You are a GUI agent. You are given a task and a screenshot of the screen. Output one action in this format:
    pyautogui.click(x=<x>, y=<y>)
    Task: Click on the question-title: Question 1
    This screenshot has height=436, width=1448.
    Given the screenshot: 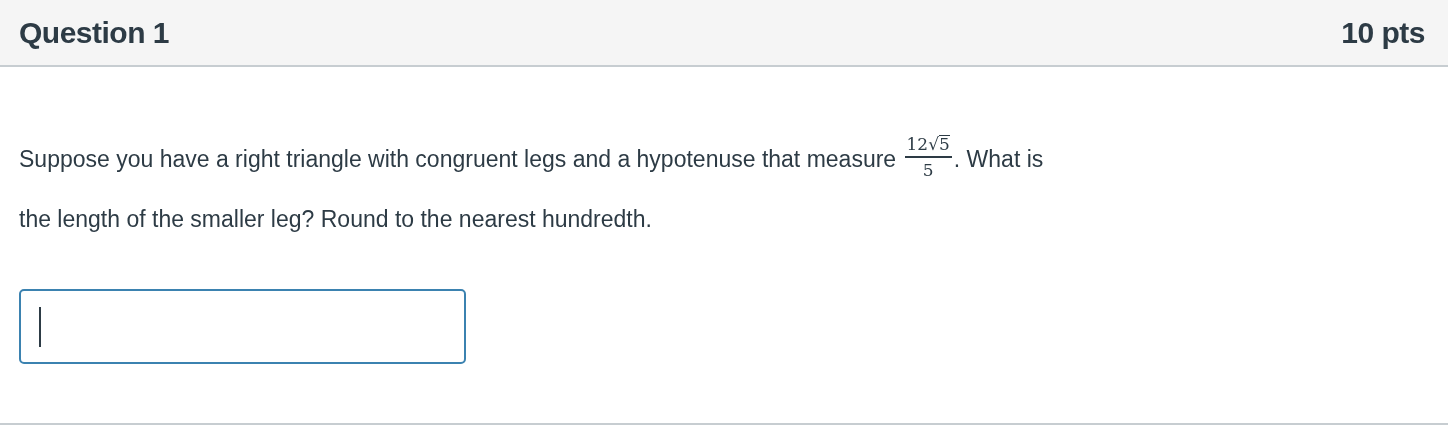 What is the action you would take?
    pyautogui.click(x=94, y=33)
    